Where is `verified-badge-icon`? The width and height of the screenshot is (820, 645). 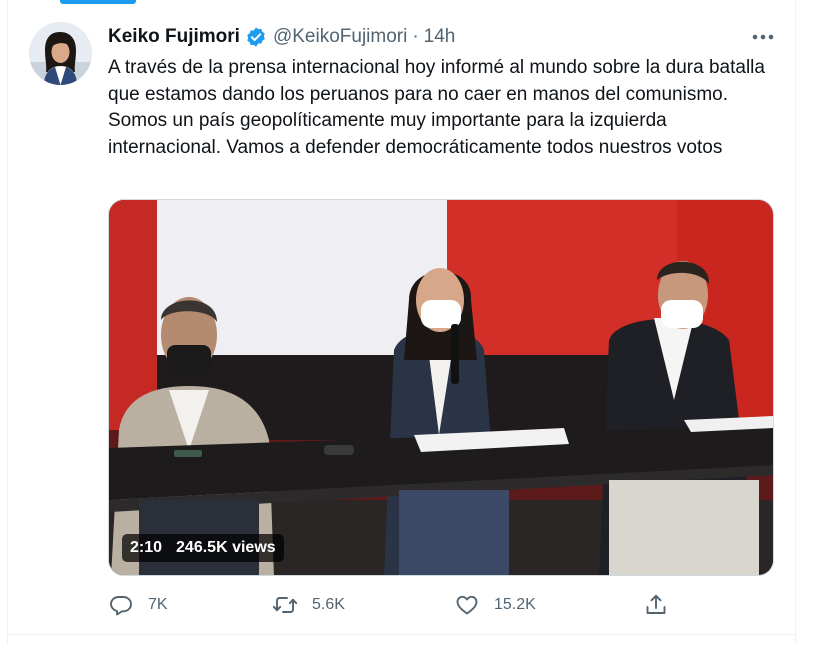
verified-badge-icon is located at coordinates (256, 37).